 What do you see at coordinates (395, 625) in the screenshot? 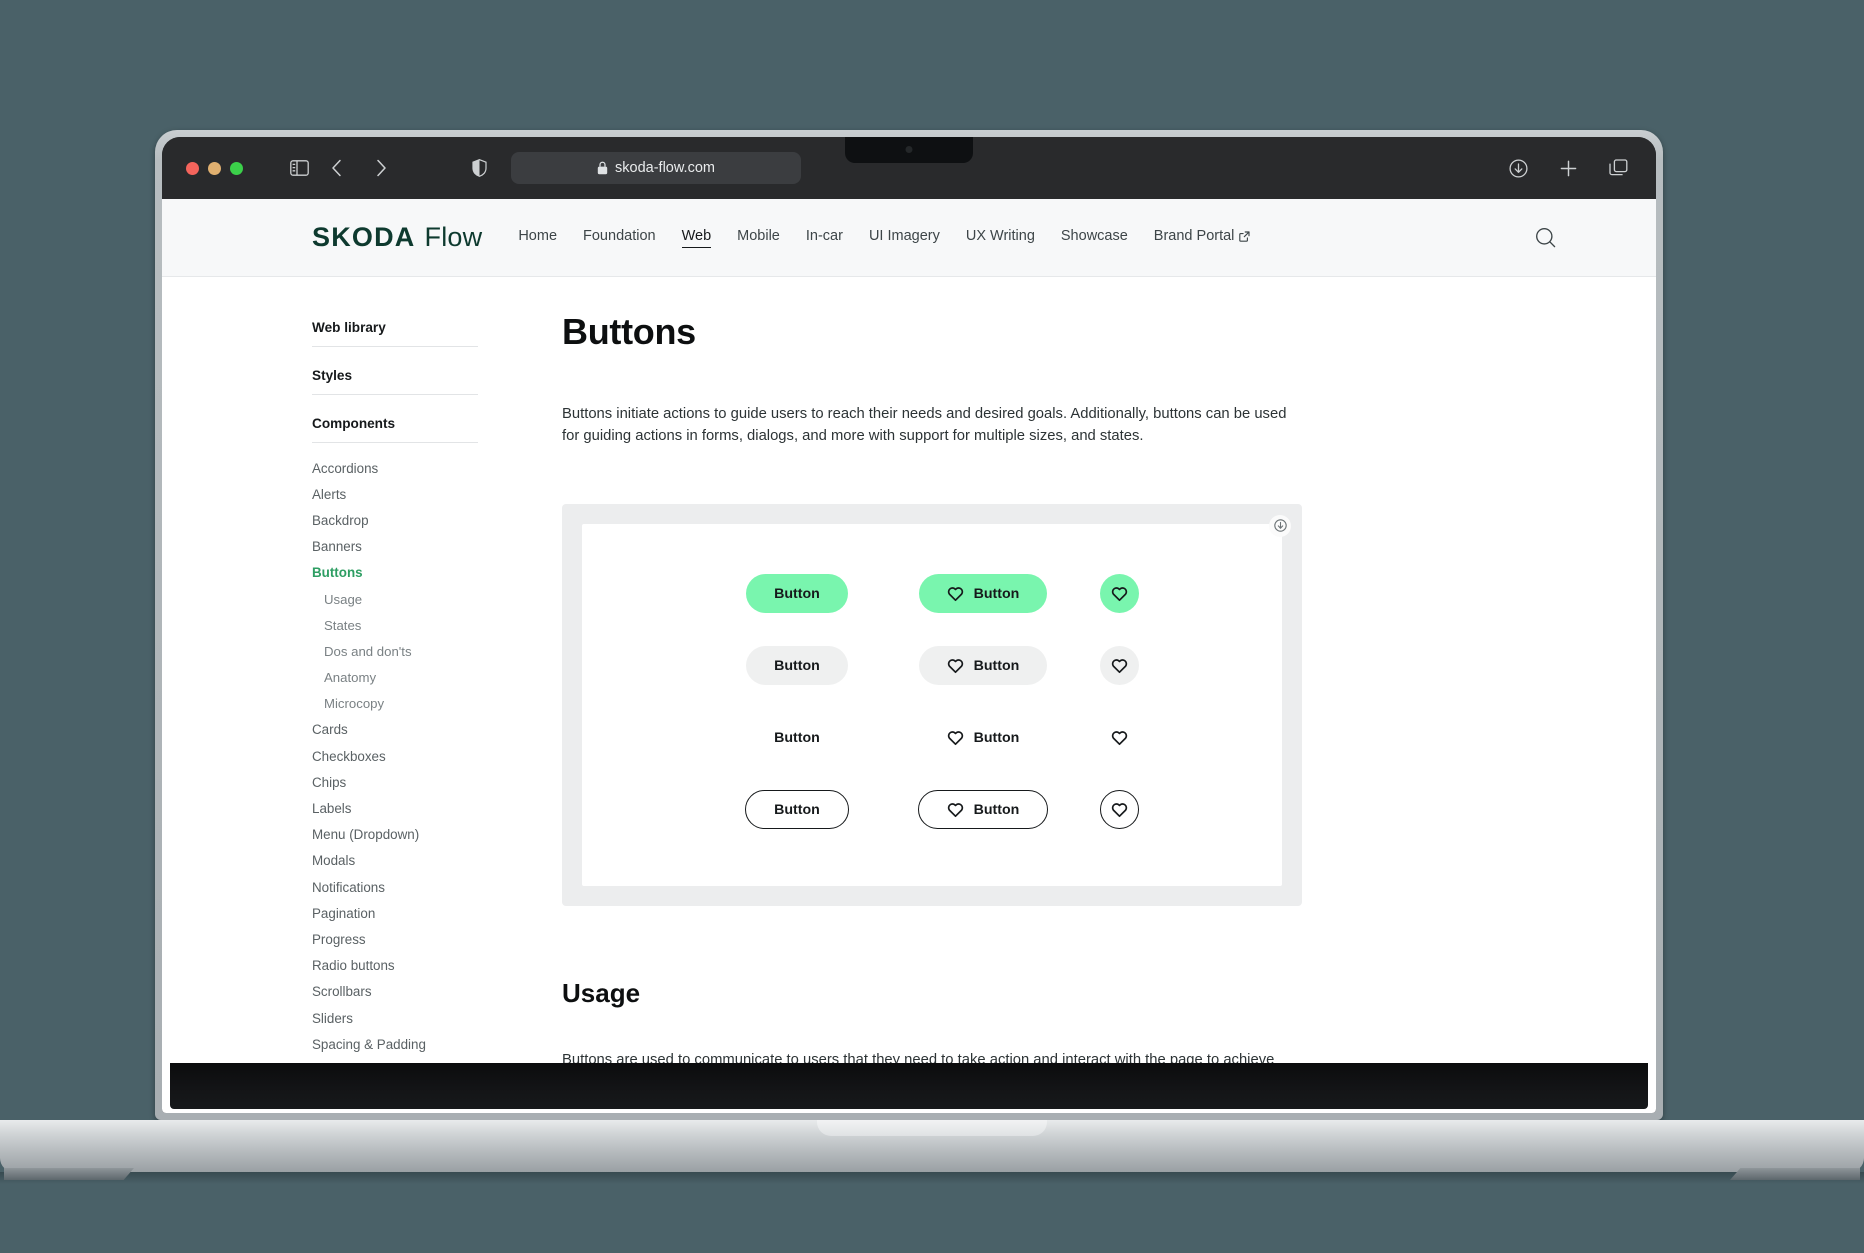
I see `sidebar-item-states: States` at bounding box center [395, 625].